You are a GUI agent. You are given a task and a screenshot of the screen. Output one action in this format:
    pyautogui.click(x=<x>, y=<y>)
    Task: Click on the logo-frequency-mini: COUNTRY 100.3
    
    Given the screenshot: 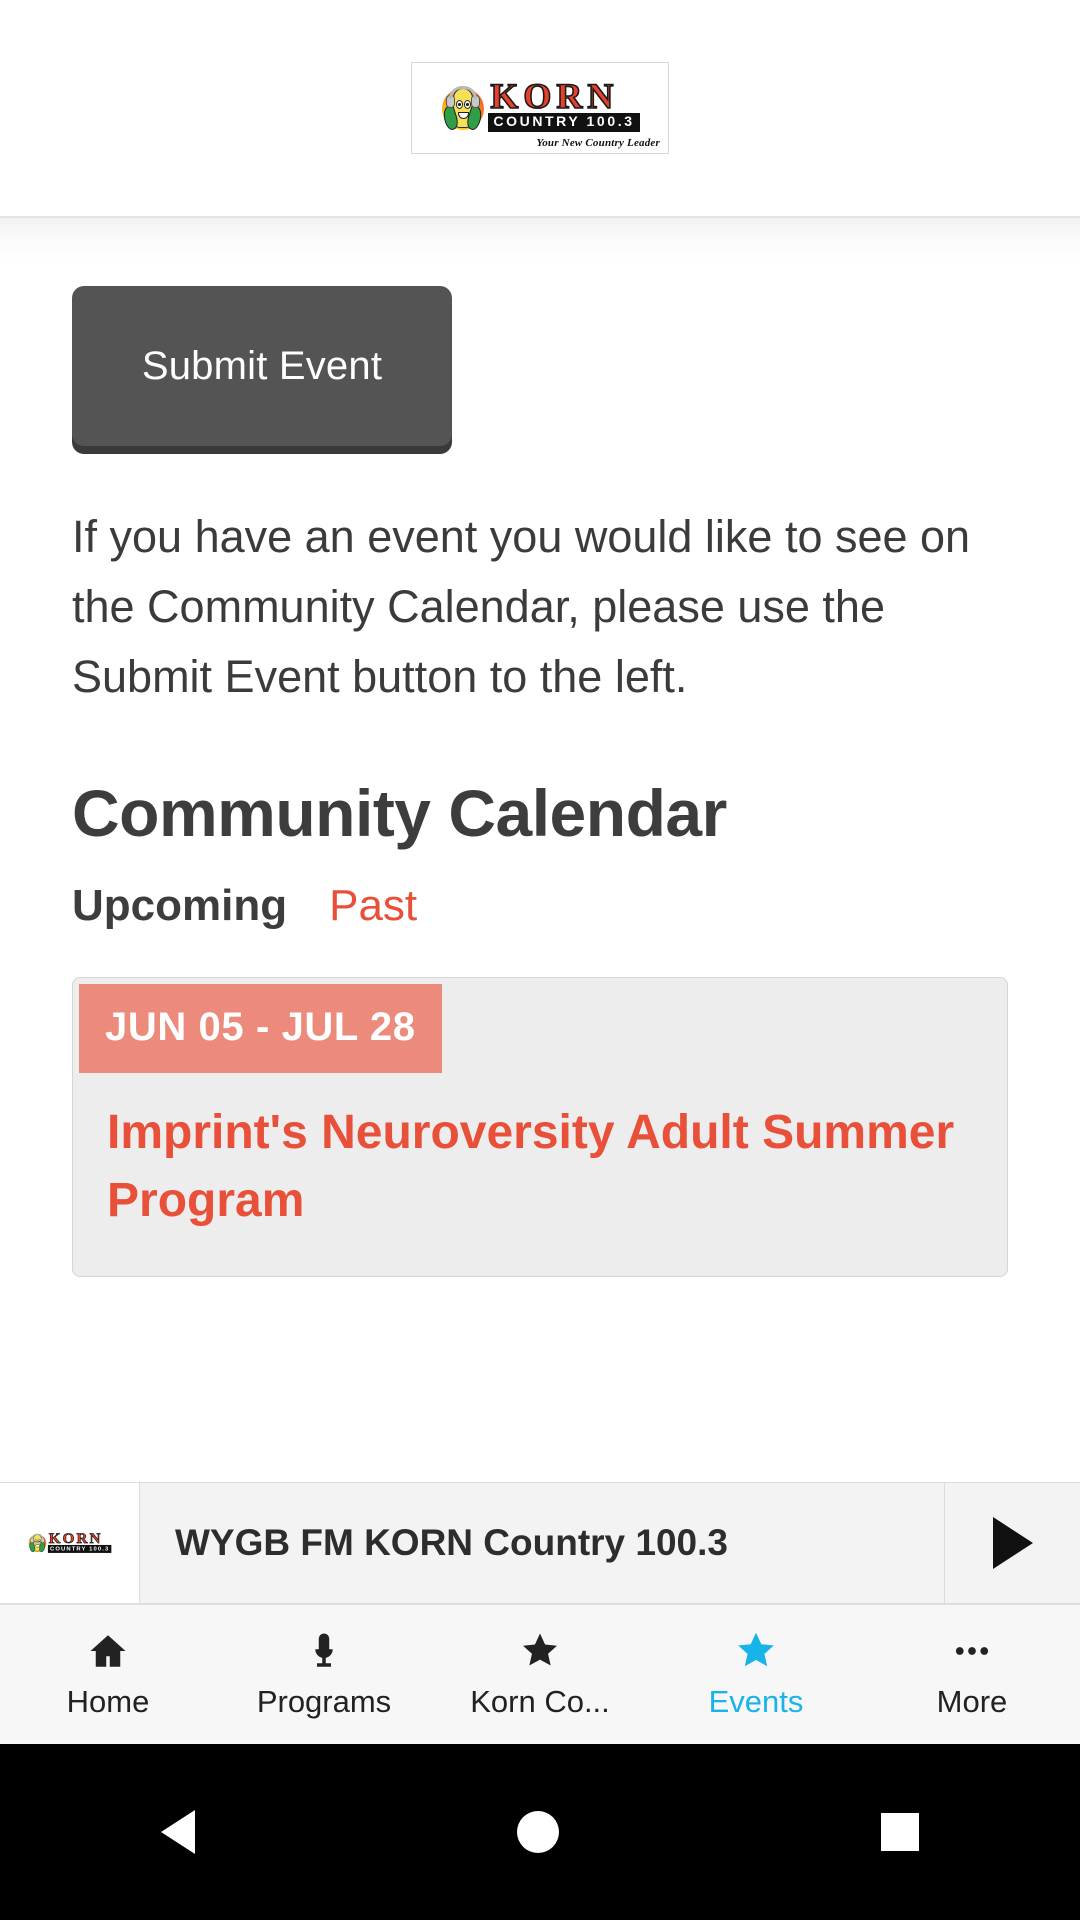 What is the action you would take?
    pyautogui.click(x=79, y=1549)
    